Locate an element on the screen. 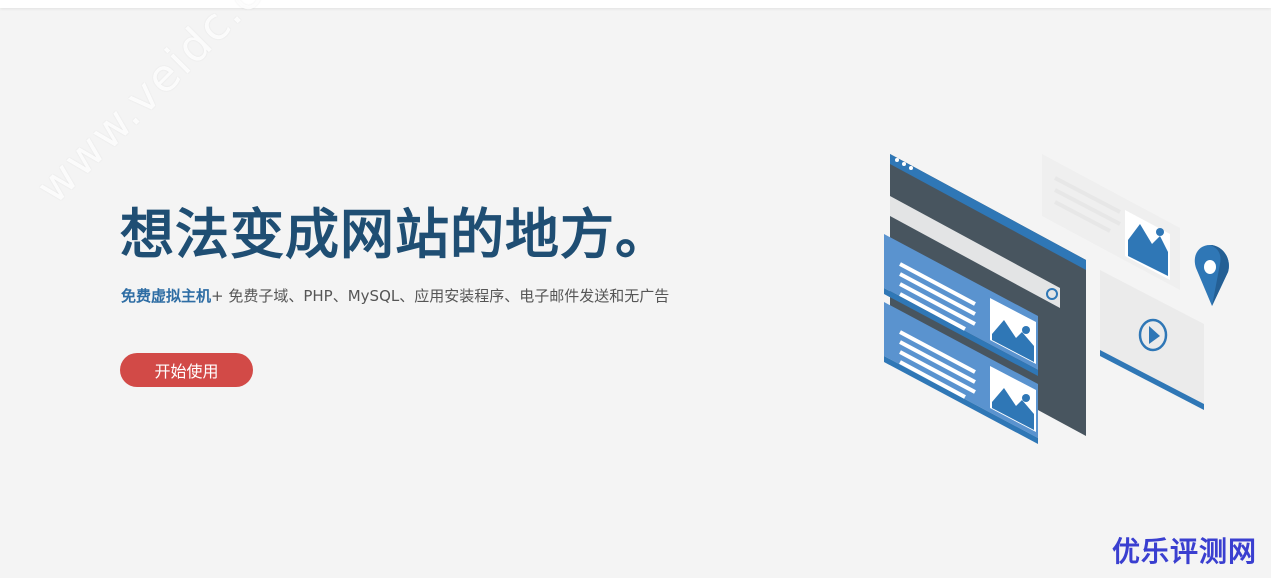 Image resolution: width=1271 pixels, height=578 pixels. hero-subtitle-highlight: 免费虚拟主机 is located at coordinates (166, 296).